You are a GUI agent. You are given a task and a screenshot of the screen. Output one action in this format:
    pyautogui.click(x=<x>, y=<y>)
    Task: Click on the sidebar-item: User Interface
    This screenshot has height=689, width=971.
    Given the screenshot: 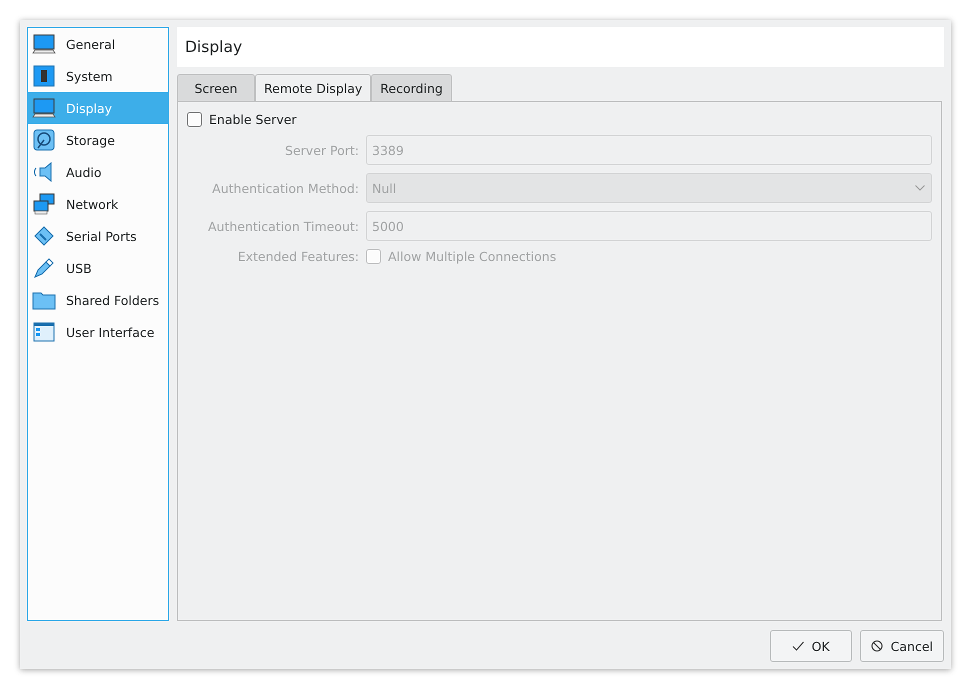 What is the action you would take?
    pyautogui.click(x=98, y=332)
    